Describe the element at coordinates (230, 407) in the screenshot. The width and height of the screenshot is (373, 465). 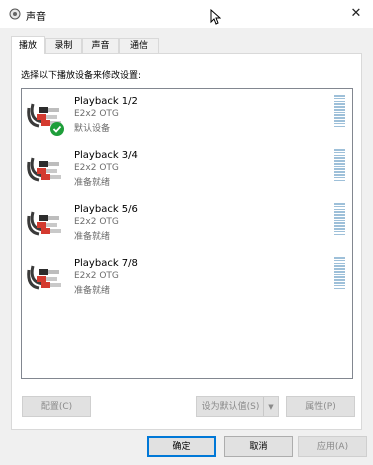
I see `set-default-label: 设为默认值(S)` at that location.